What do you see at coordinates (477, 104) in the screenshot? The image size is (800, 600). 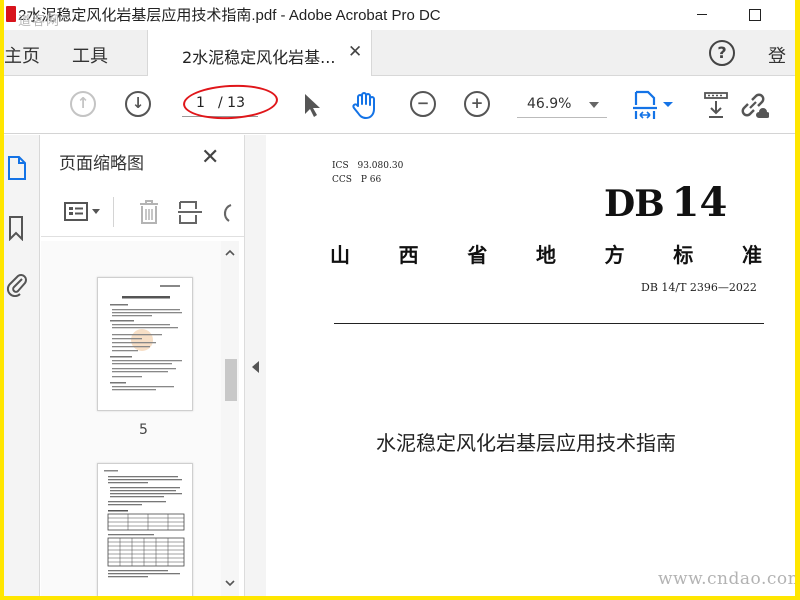 I see `zoom-in-button: +` at bounding box center [477, 104].